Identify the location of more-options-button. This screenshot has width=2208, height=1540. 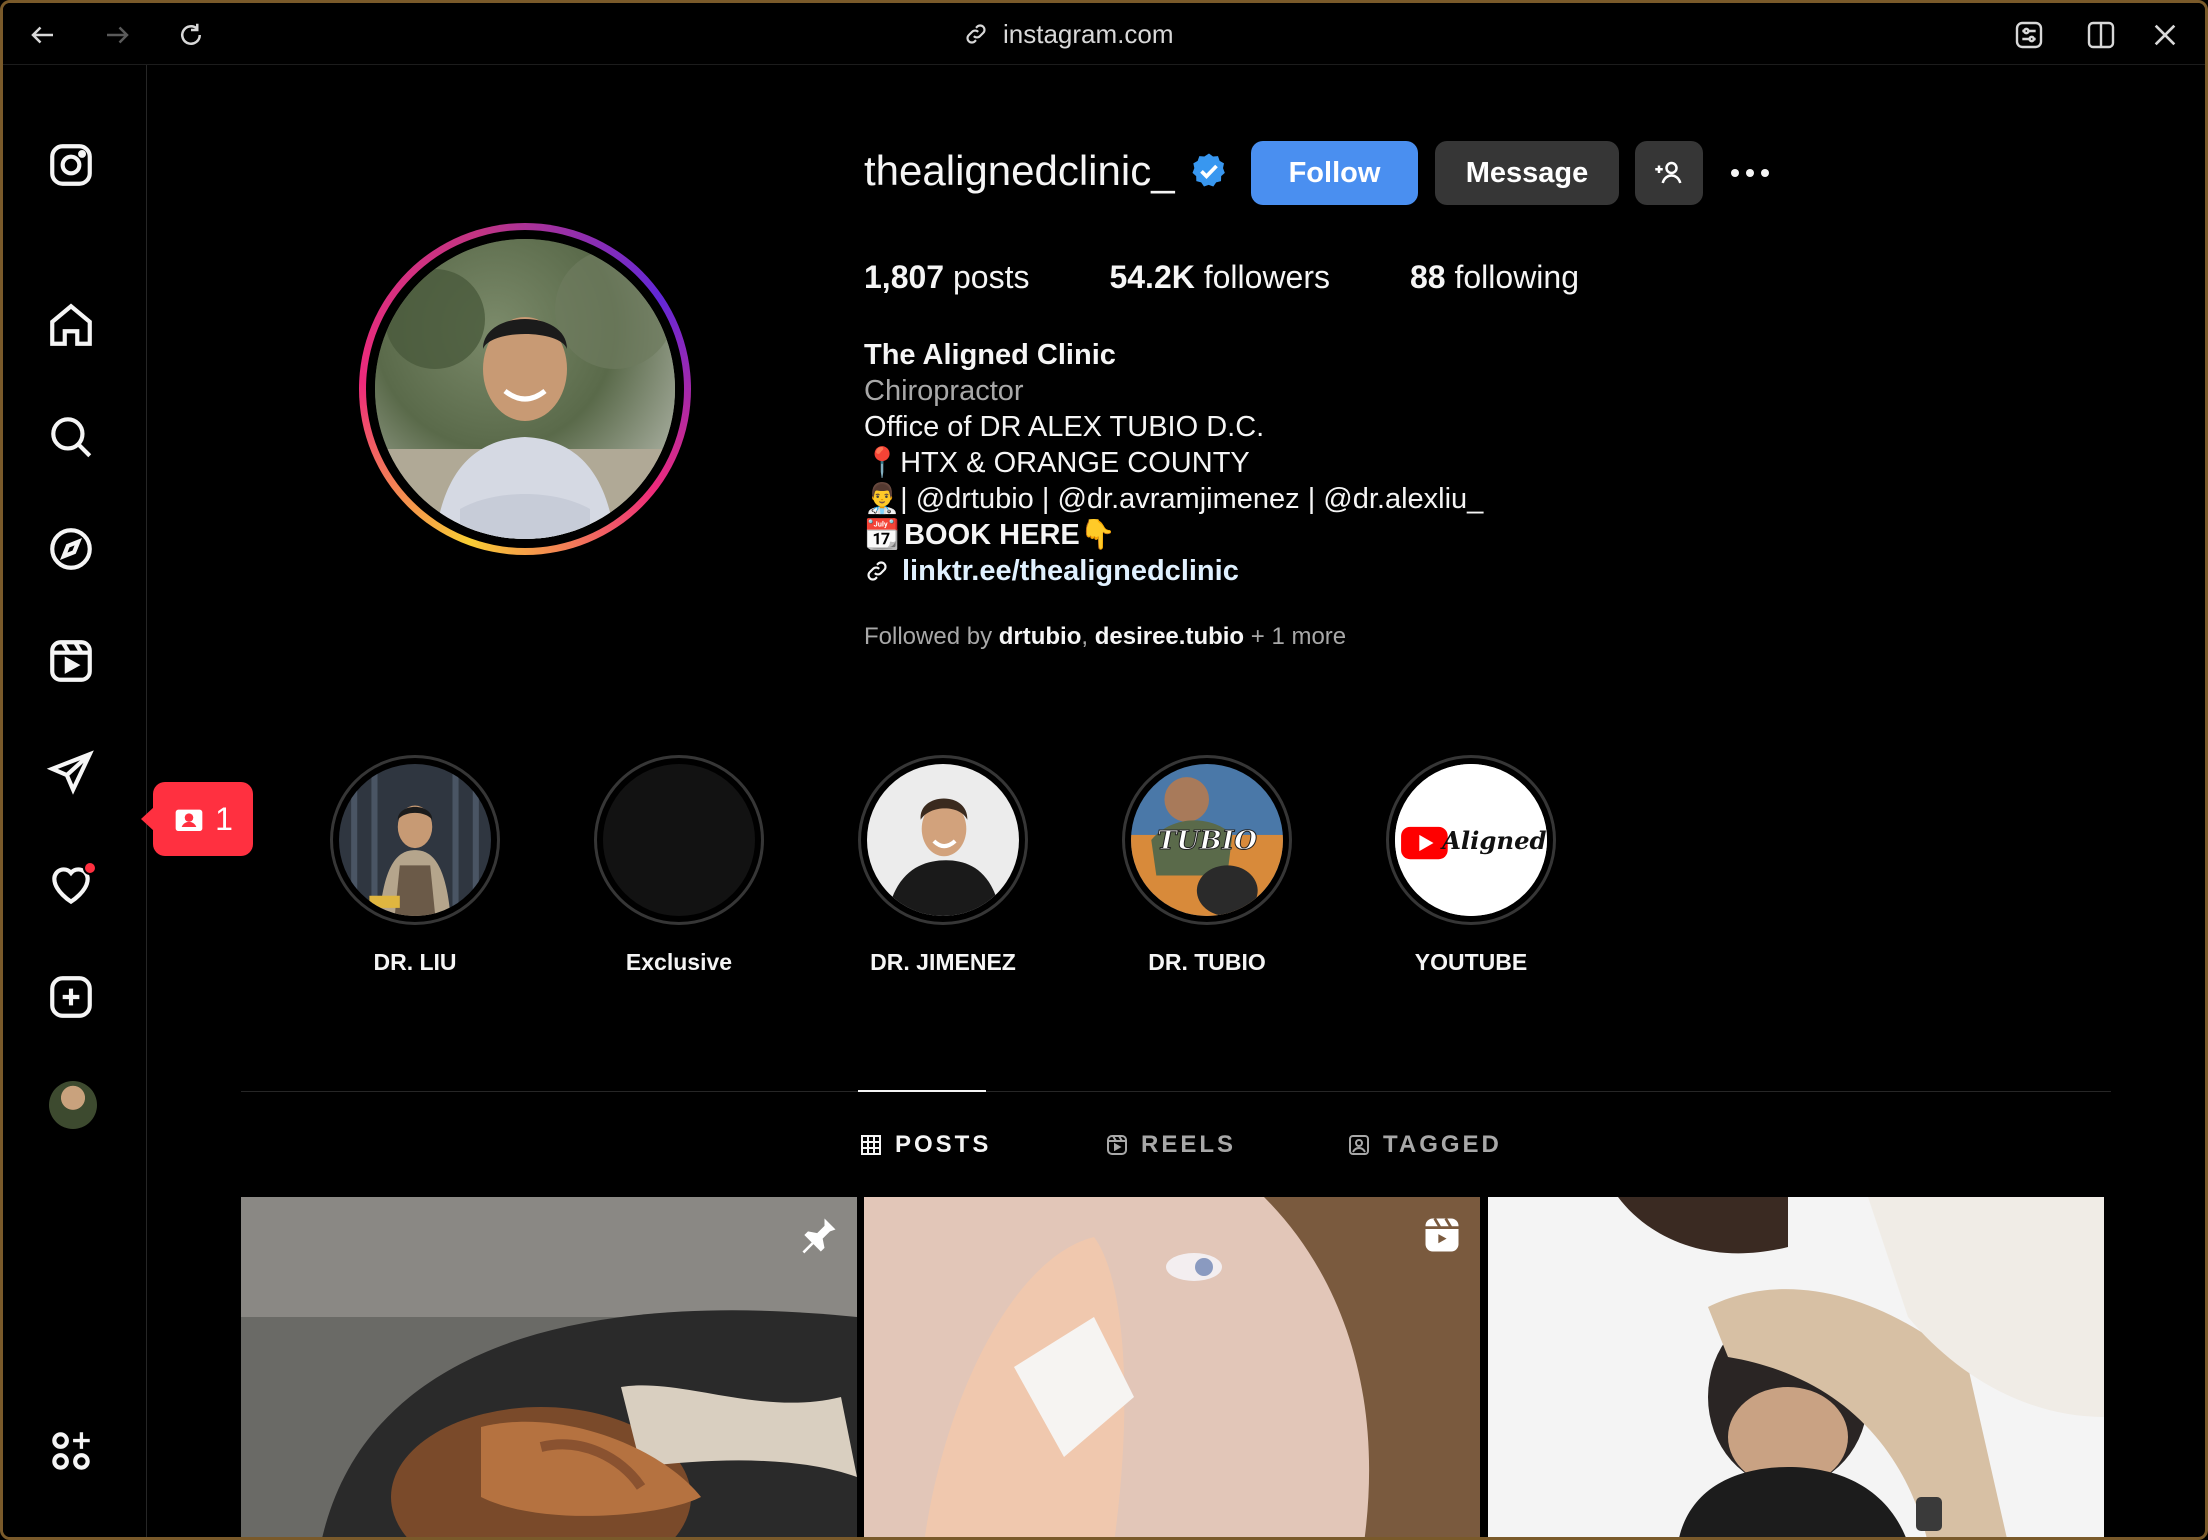
(1750, 173).